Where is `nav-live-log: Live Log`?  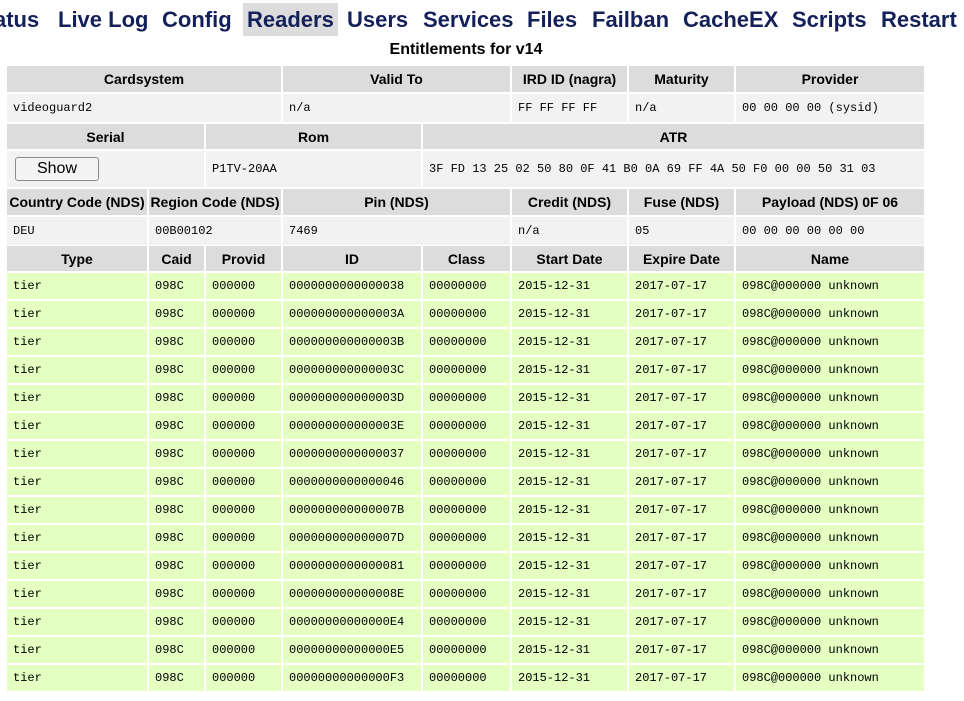
nav-live-log: Live Log is located at coordinates (103, 19).